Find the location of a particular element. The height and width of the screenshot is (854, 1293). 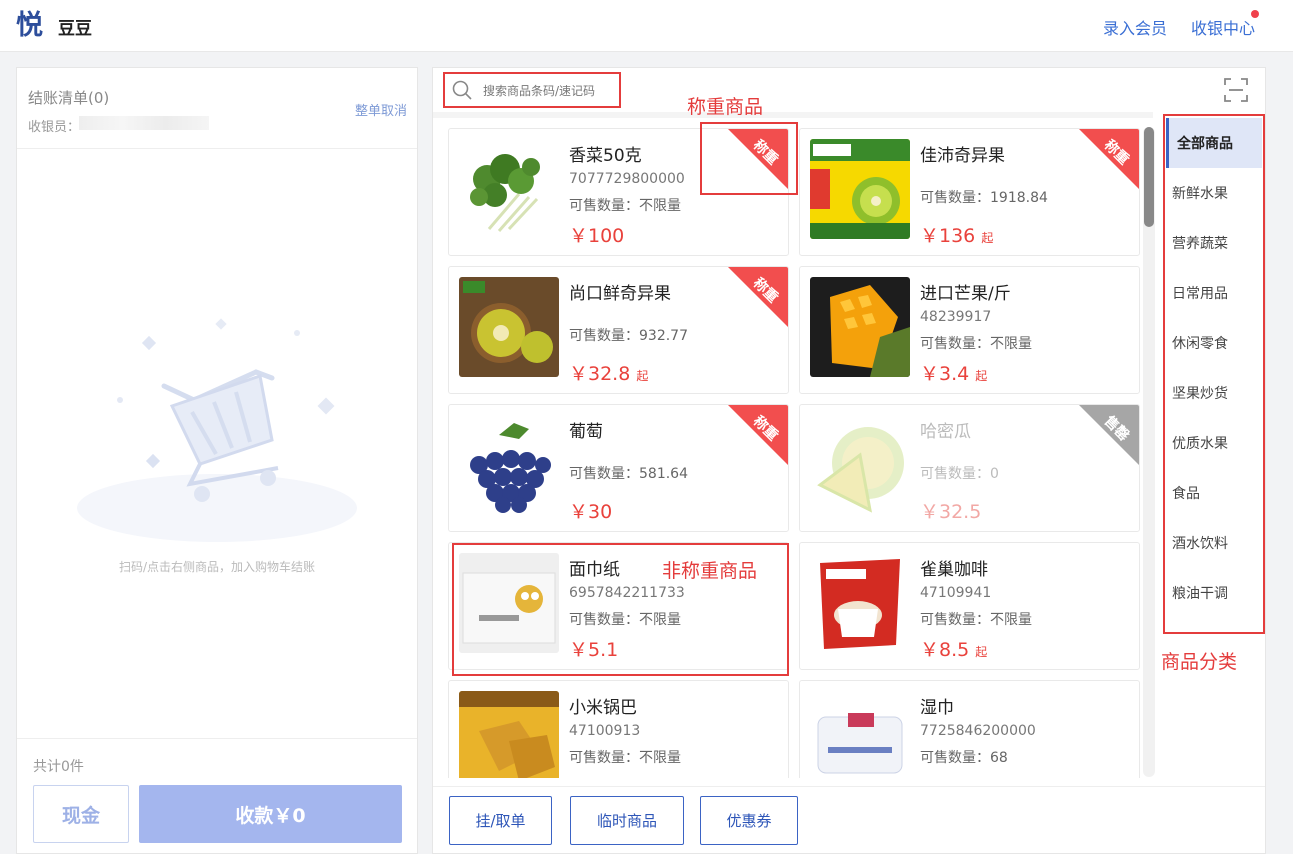

product-scrollbar-thumb is located at coordinates (1149, 177).